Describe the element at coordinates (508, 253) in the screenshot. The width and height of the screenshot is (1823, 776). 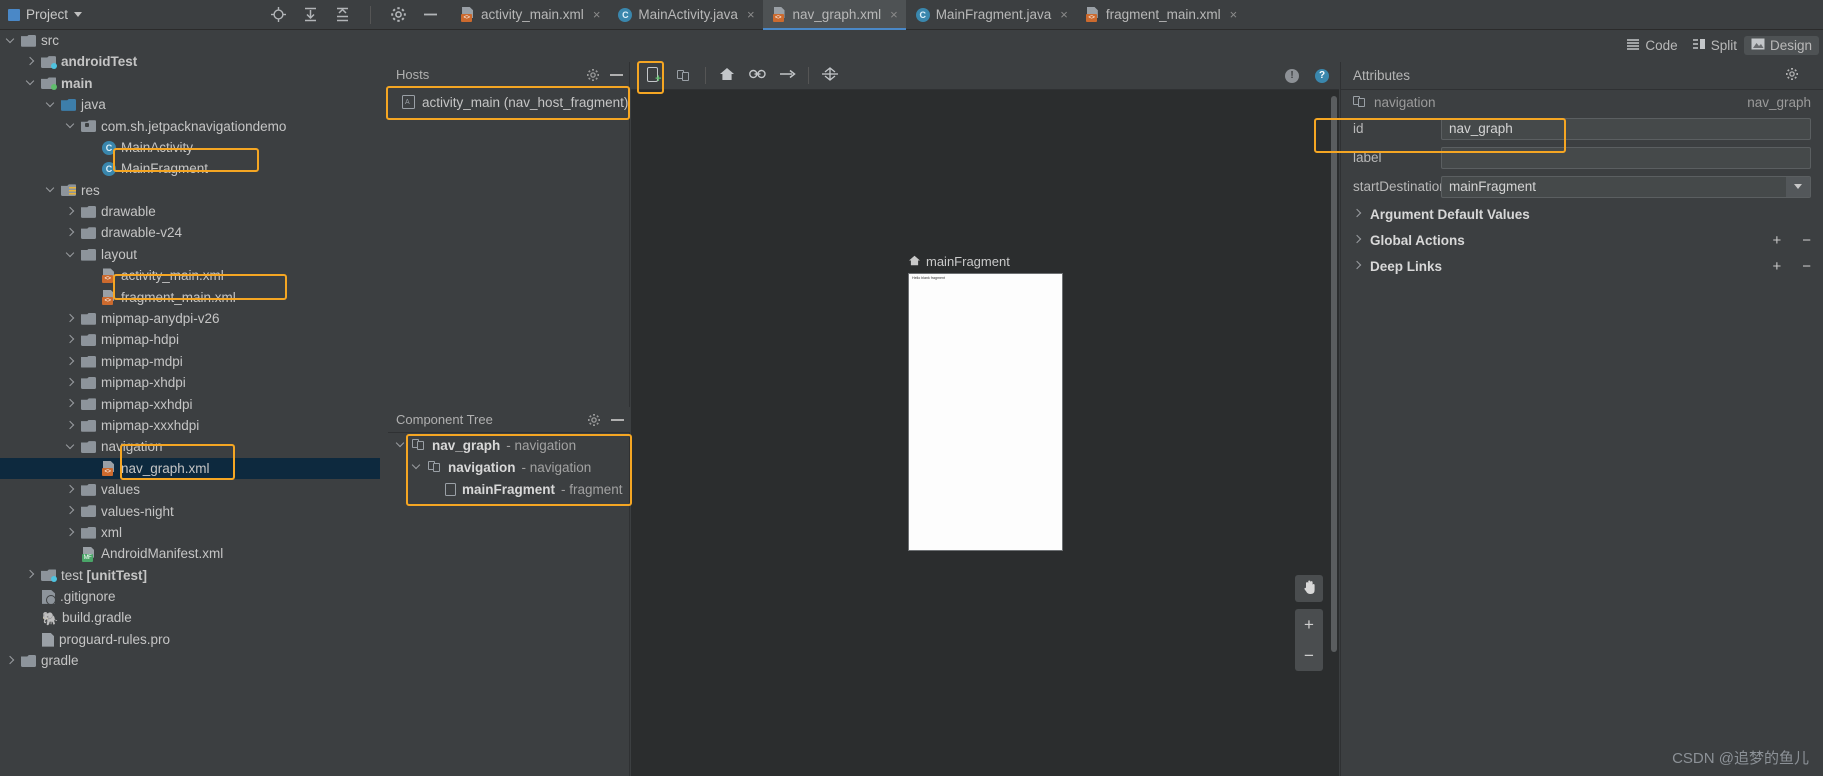
I see `hosts-list: Aactivity_main (nav_host_fragment)` at that location.